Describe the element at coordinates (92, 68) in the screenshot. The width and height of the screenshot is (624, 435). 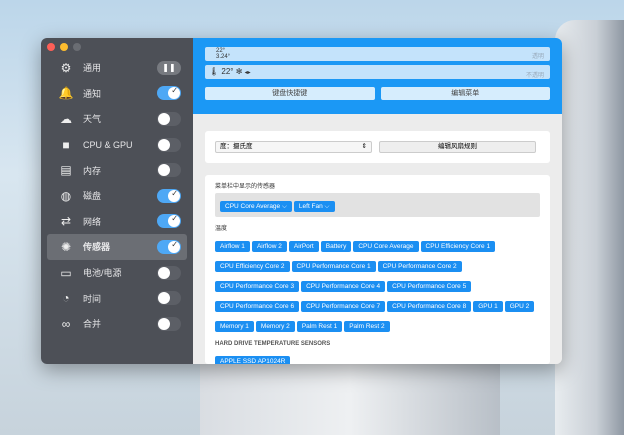
I see `sidebar-item-label: 通用` at that location.